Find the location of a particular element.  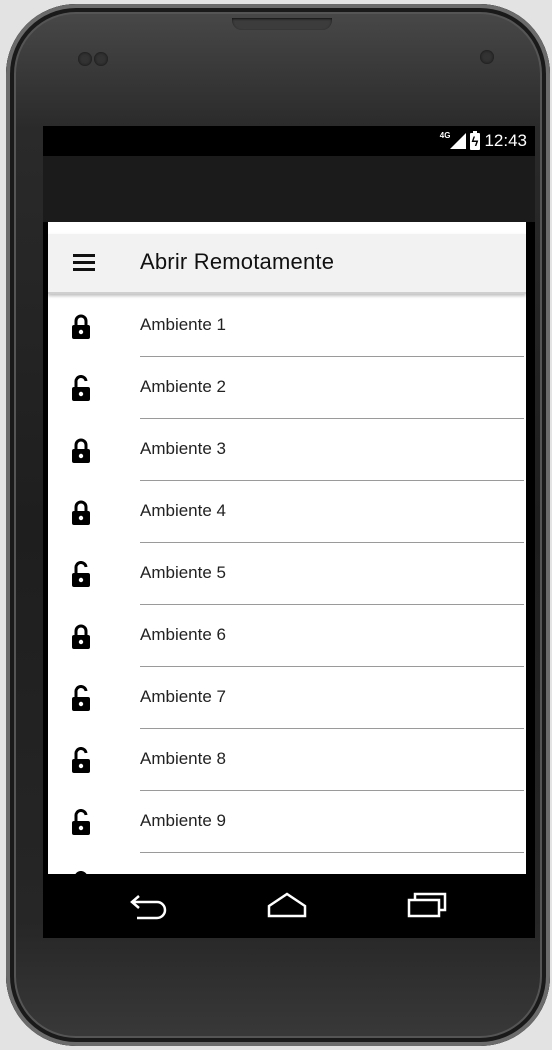

home-icon is located at coordinates (287, 905).